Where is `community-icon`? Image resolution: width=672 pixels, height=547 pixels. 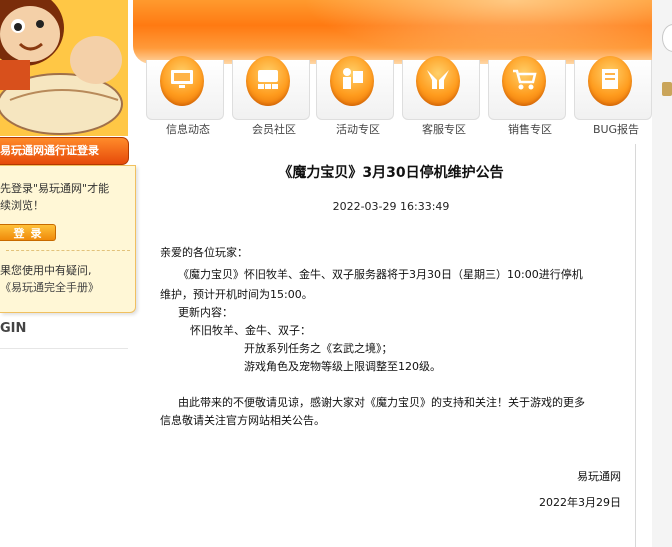
community-icon is located at coordinates (268, 81).